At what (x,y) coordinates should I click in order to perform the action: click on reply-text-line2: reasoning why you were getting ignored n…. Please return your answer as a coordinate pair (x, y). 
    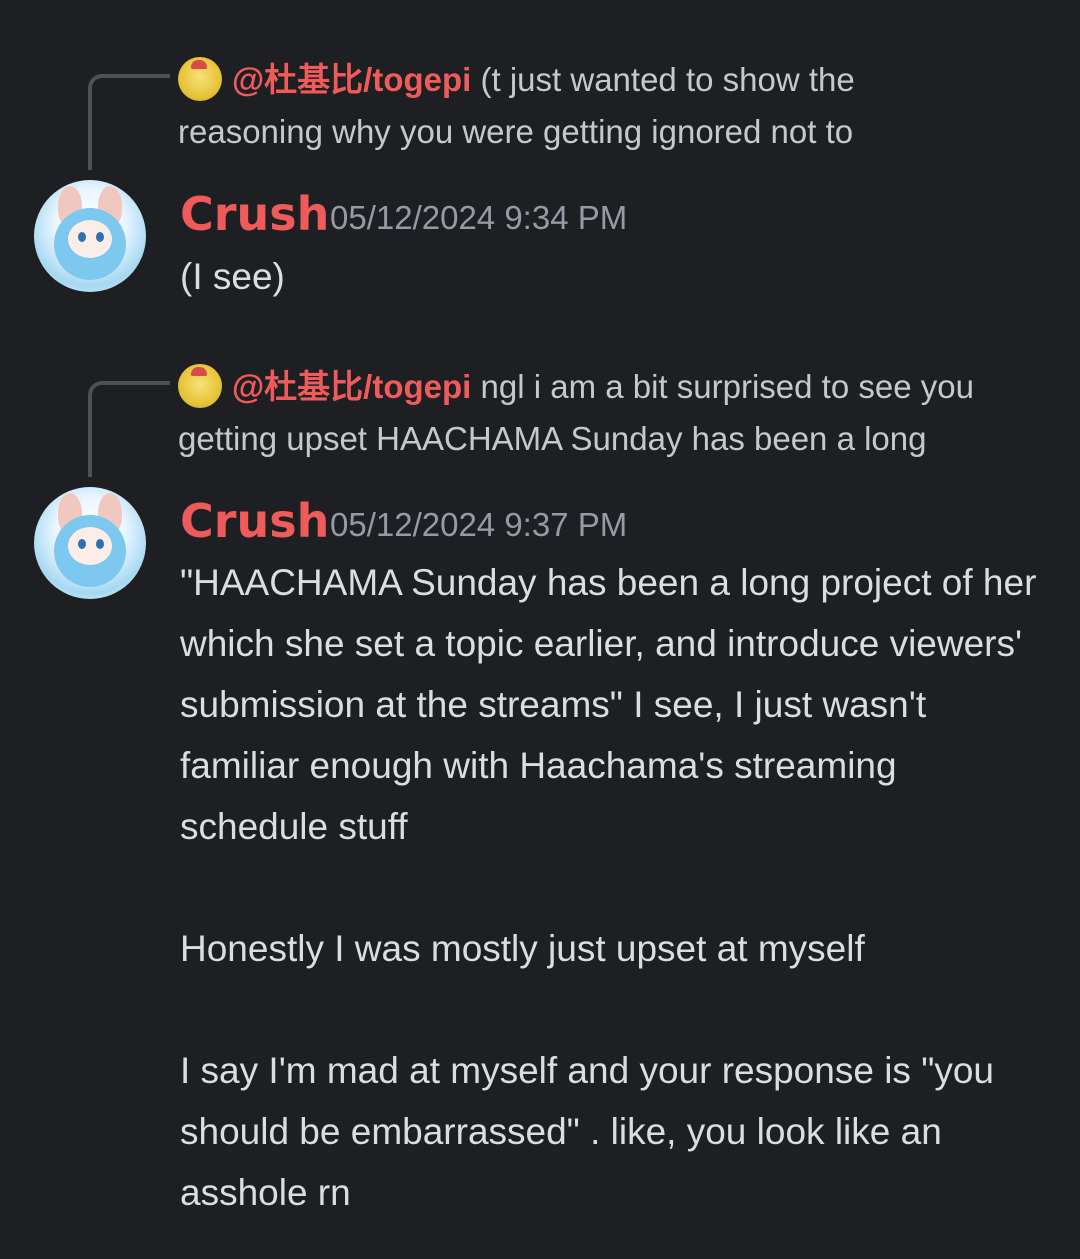
    Looking at the image, I should click on (516, 131).